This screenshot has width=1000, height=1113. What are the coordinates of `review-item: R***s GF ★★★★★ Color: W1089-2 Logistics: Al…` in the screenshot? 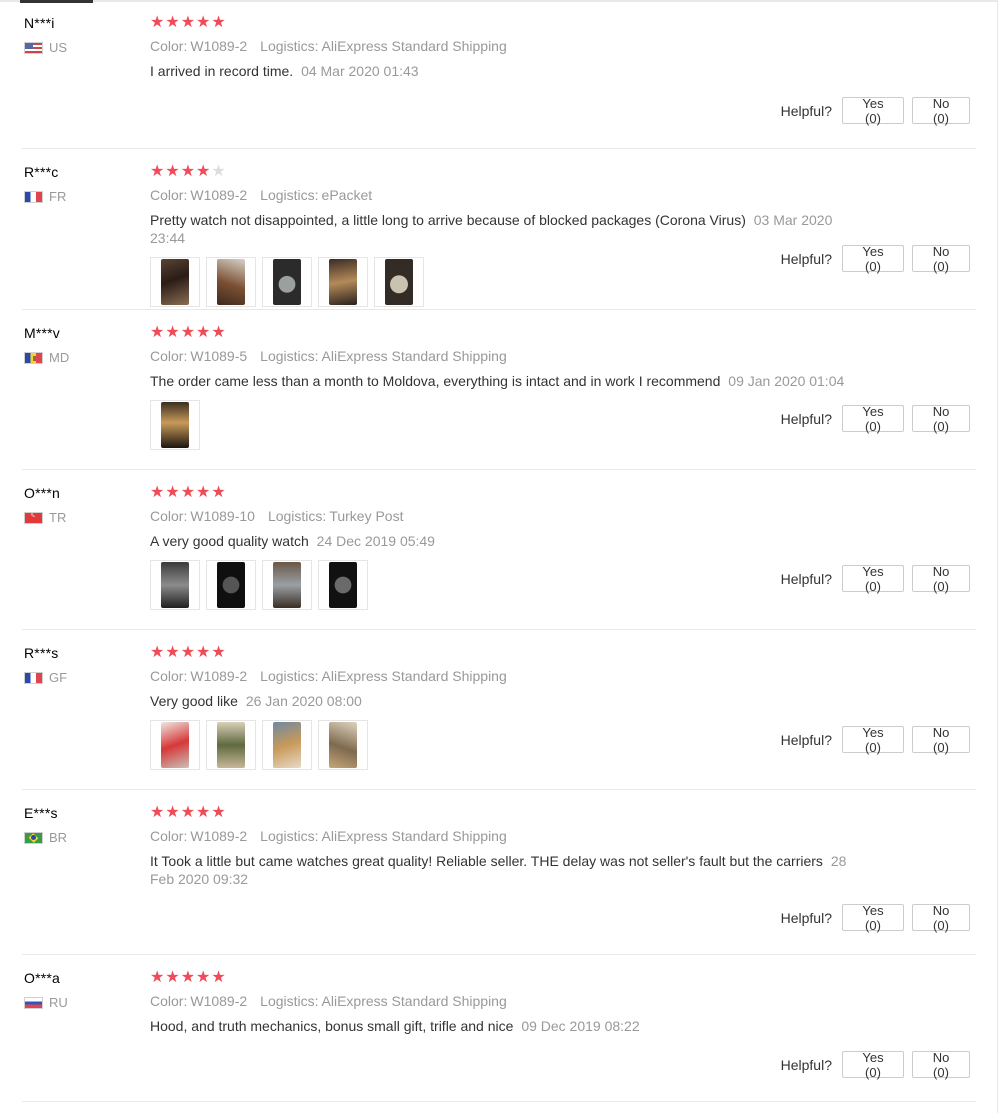 It's located at (499, 710).